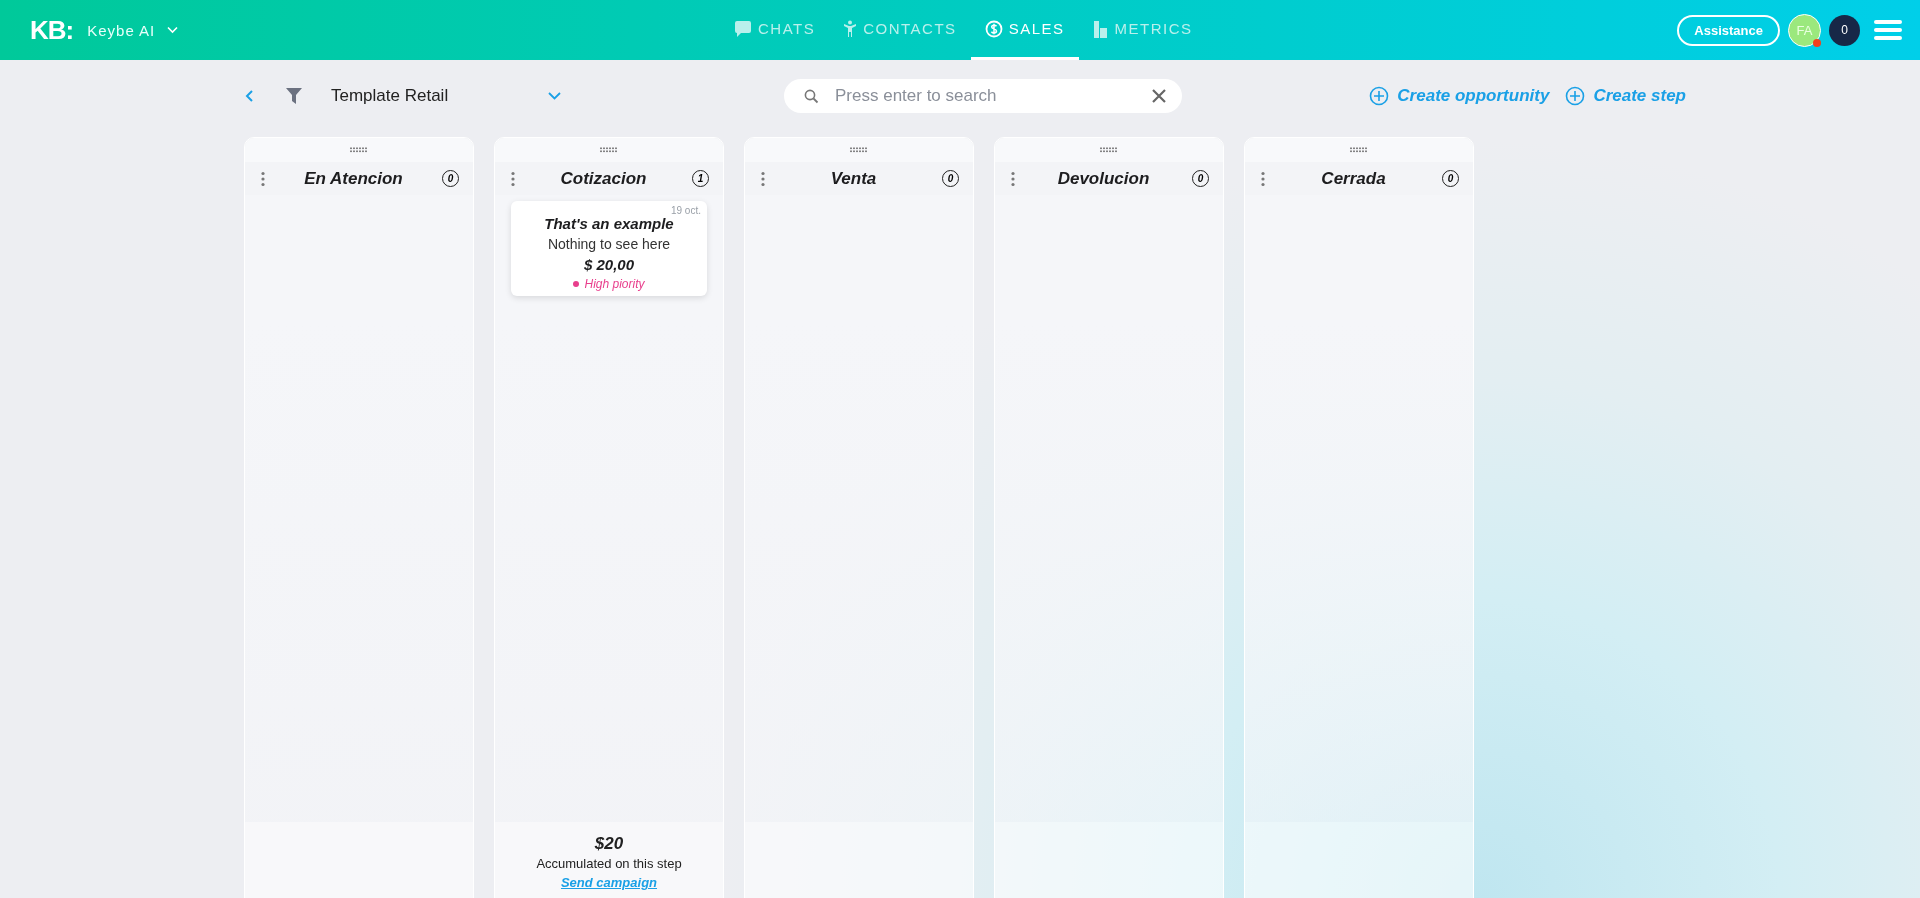  Describe the element at coordinates (900, 30) in the screenshot. I see `nav-tab: CONTACTS` at that location.